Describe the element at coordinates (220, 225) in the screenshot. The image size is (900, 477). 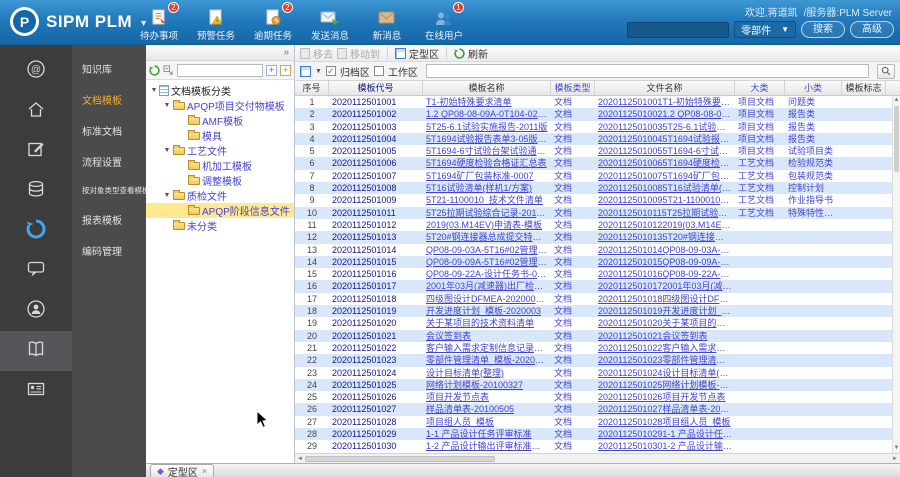
I see `tree-node: 未分类` at that location.